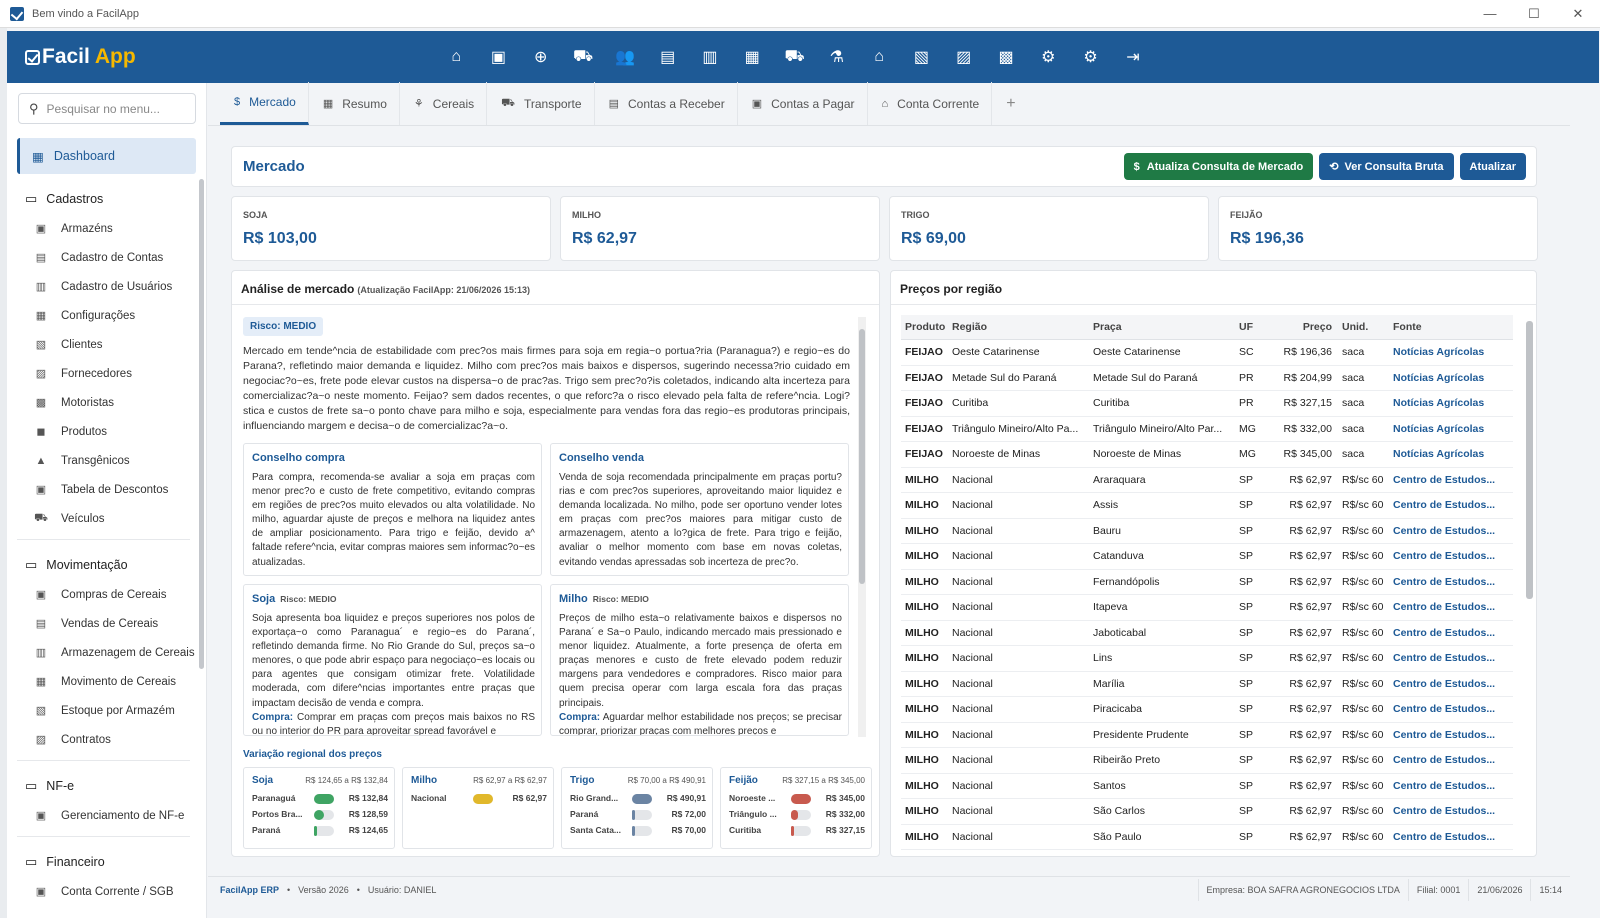 This screenshot has height=918, width=1600. What do you see at coordinates (120, 623) in the screenshot?
I see `sidebar-item: ▤ Vendas de Cereais` at bounding box center [120, 623].